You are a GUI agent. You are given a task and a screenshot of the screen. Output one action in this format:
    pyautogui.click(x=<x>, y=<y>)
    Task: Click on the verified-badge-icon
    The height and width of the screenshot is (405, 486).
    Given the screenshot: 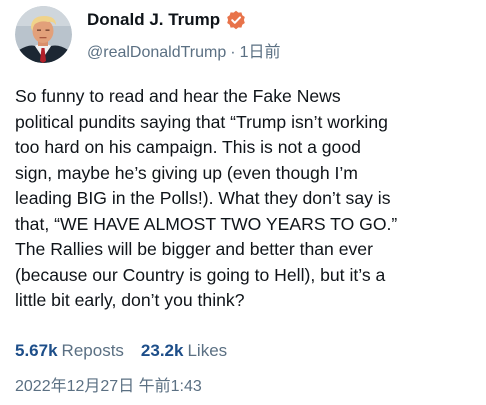 What is the action you would take?
    pyautogui.click(x=236, y=20)
    